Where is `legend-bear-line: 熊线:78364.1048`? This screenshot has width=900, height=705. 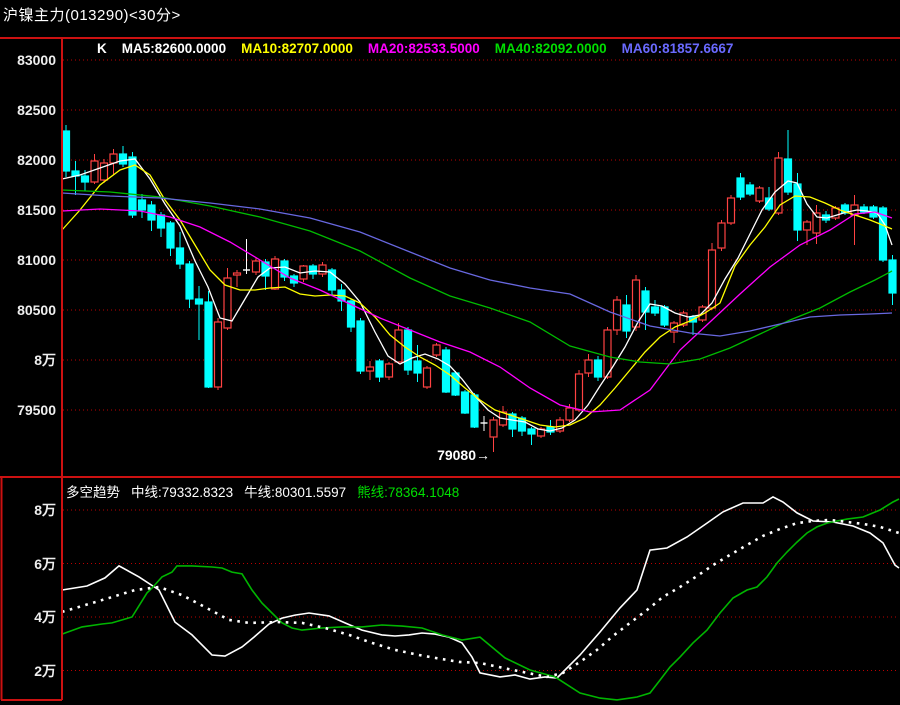
legend-bear-line: 熊线:78364.1048 is located at coordinates (408, 492).